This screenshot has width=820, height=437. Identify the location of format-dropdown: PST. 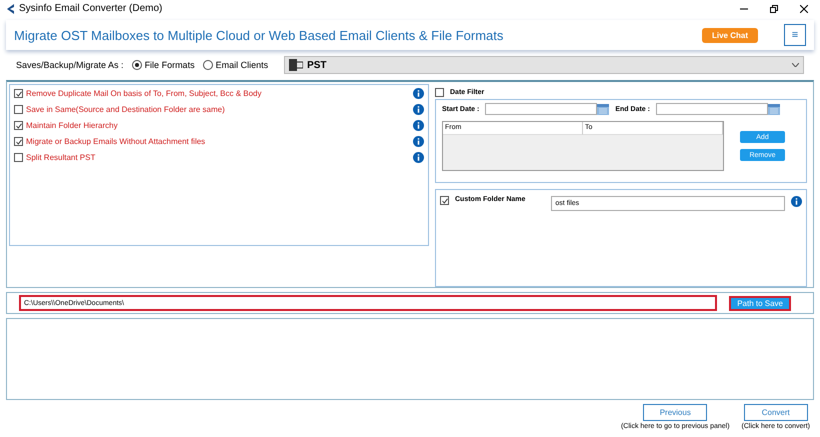
(544, 65).